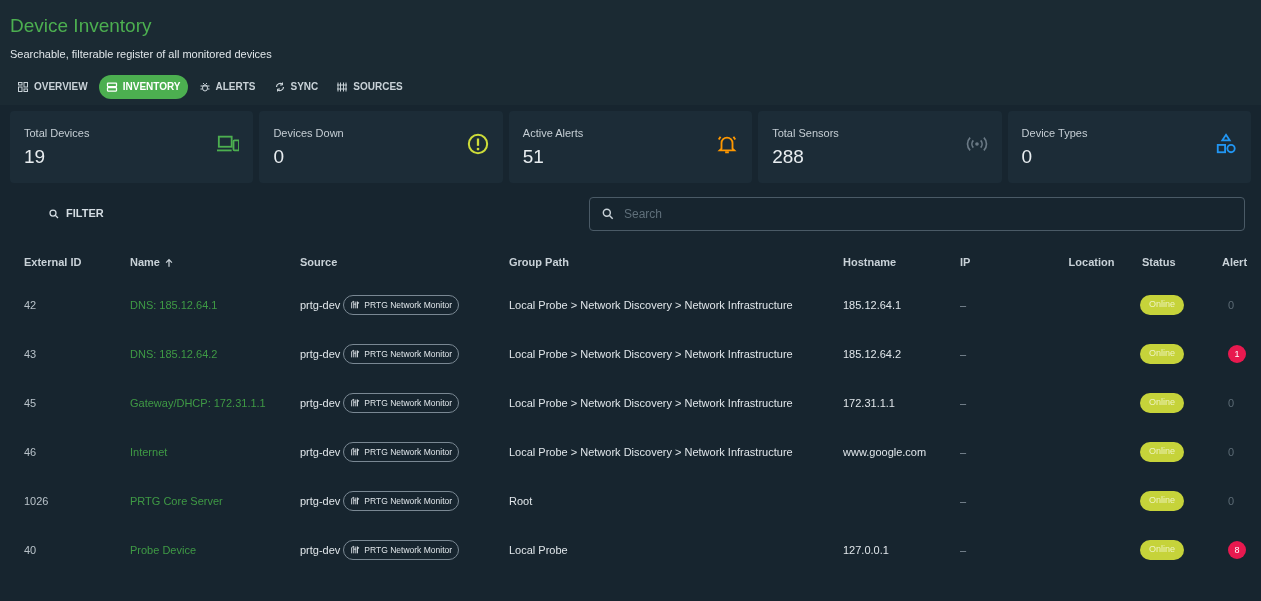 This screenshot has height=601, width=1261. Describe the element at coordinates (1054, 133) in the screenshot. I see `stat-label: Device Types` at that location.